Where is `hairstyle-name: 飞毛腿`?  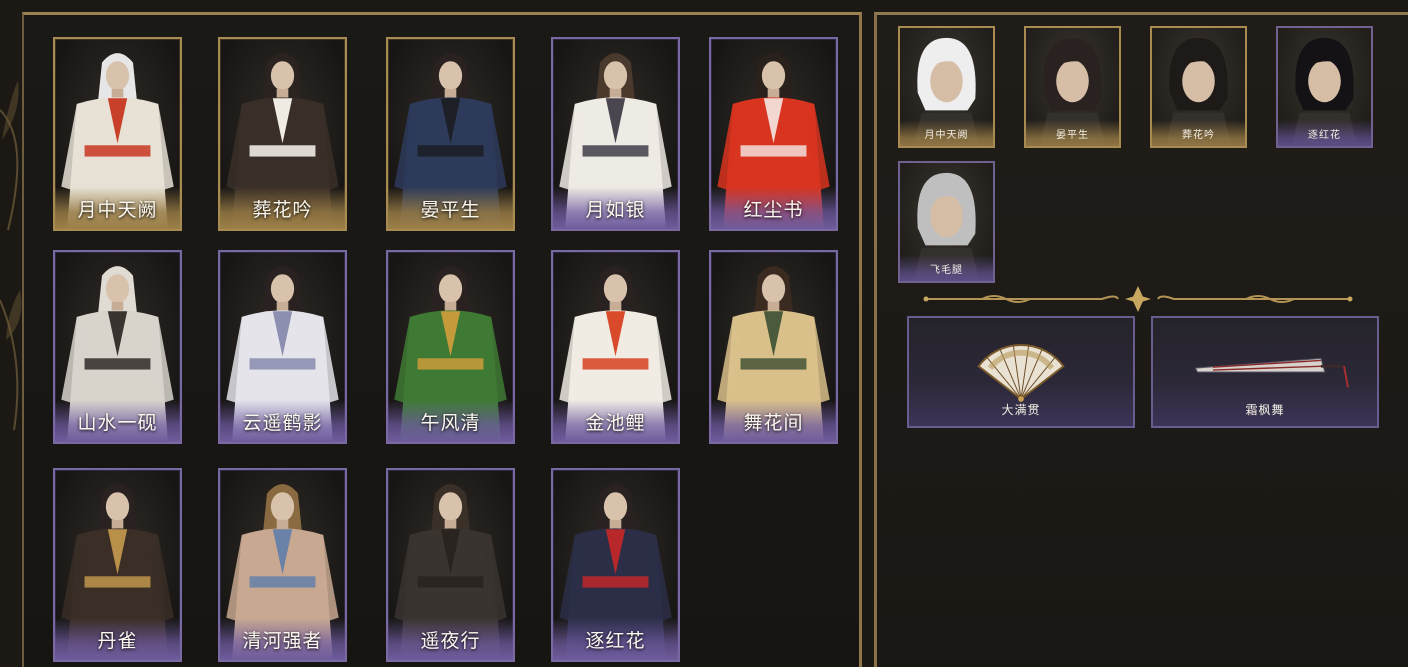 hairstyle-name: 飞毛腿 is located at coordinates (946, 268).